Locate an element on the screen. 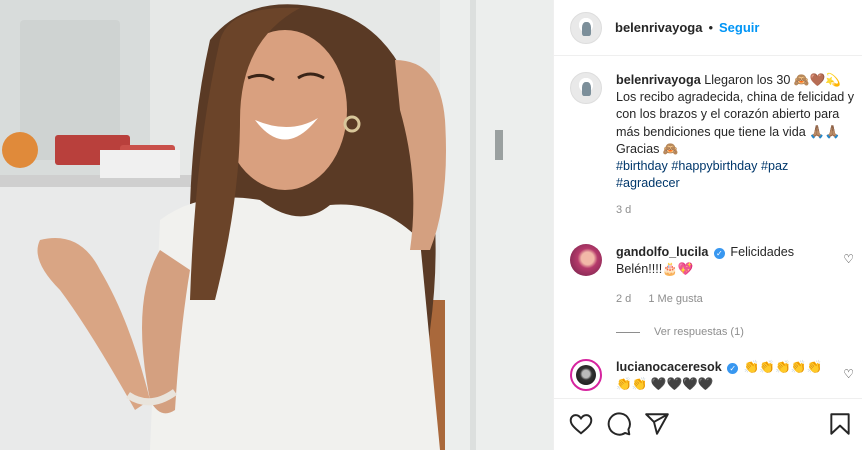 The height and width of the screenshot is (450, 862). view-replies: Ver respuestas (1) is located at coordinates (680, 332).